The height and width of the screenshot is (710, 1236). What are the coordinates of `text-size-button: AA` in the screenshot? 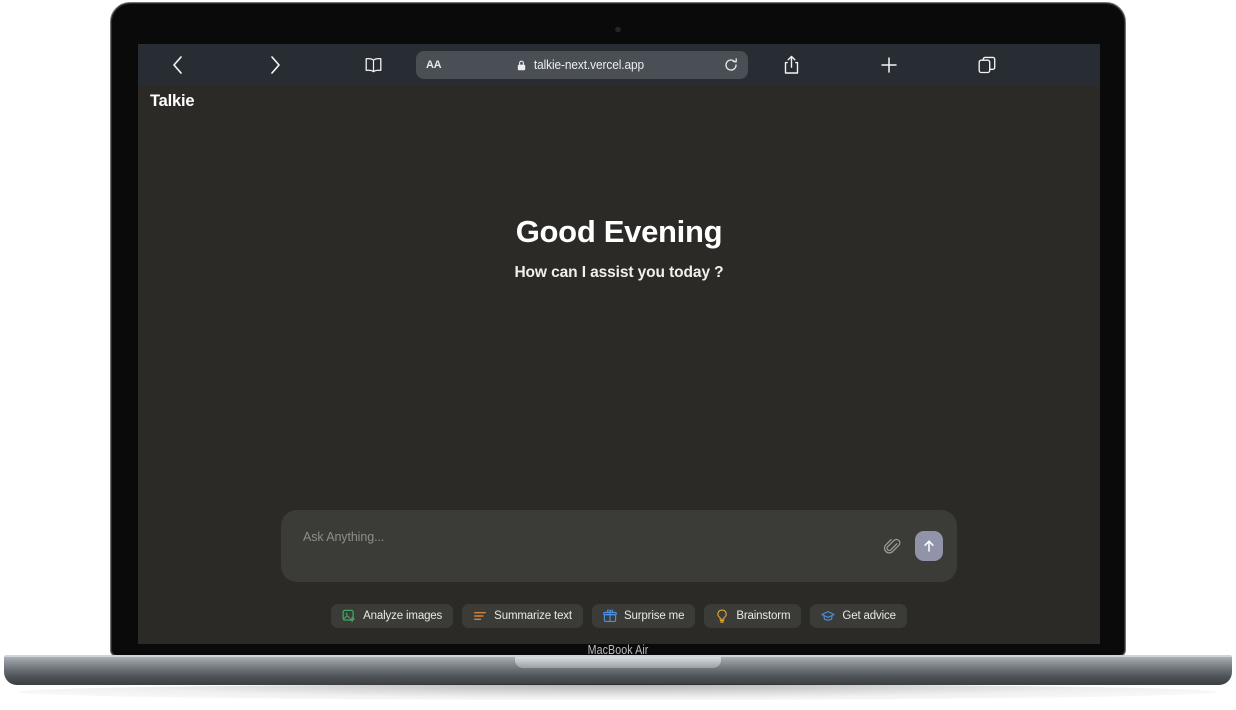 It's located at (434, 65).